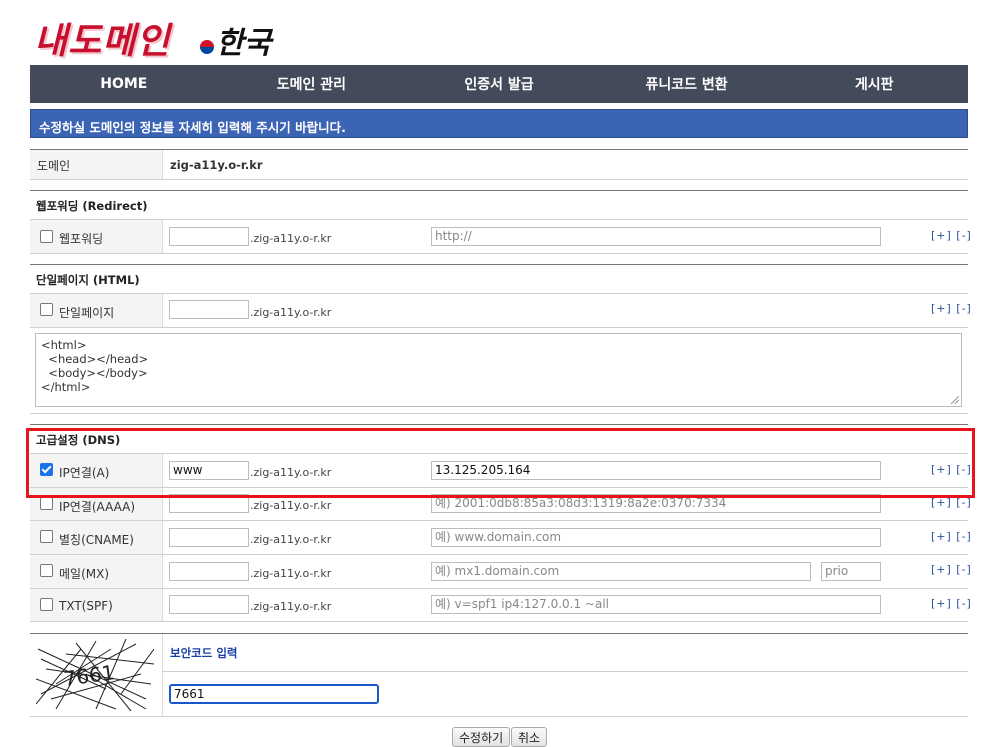 This screenshot has height=747, width=993. What do you see at coordinates (46, 570) in the screenshot?
I see `dns-mx-checkbox` at bounding box center [46, 570].